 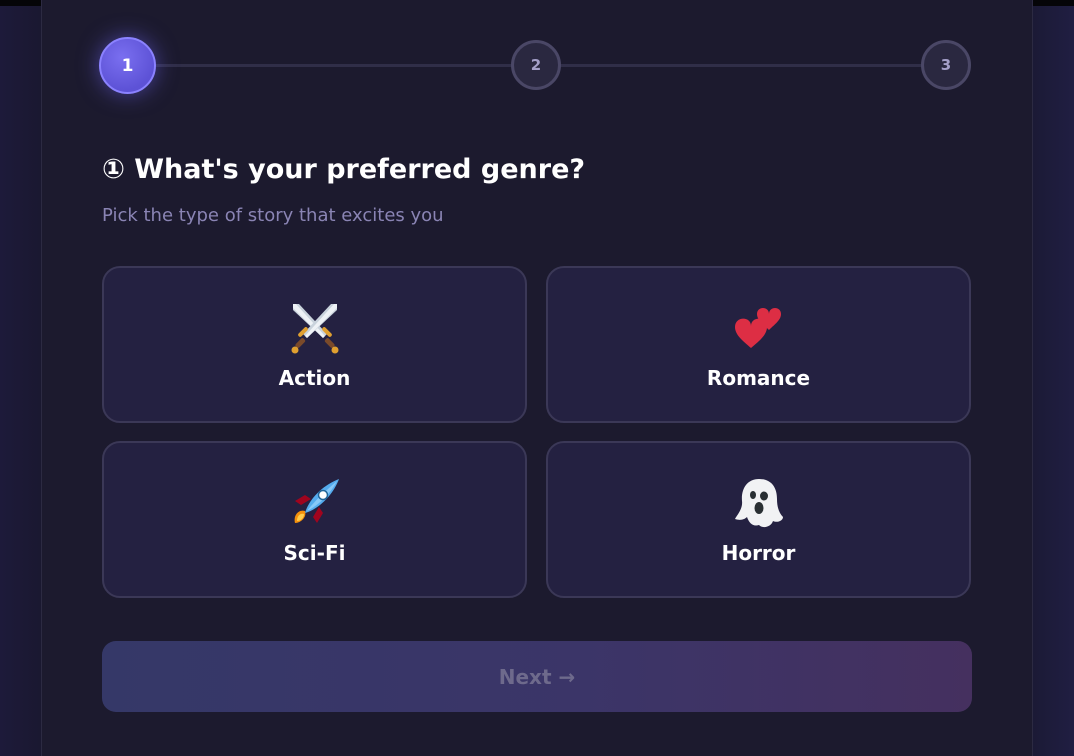 I want to click on question-subtitle: Pick the type of story that excites you, so click(x=273, y=215).